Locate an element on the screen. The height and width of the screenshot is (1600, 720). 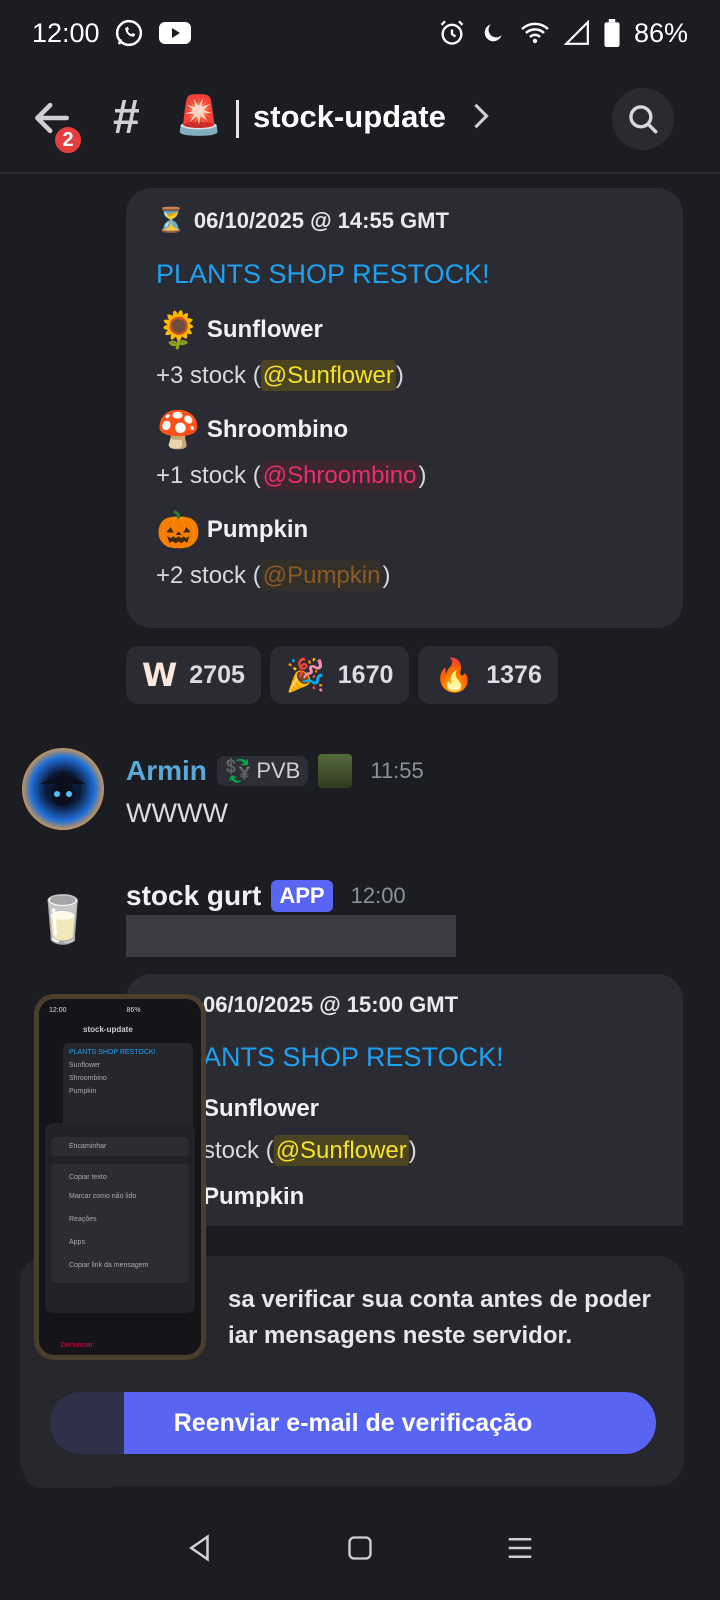
author-name: stock gurt APP 12:00 is located at coordinates (266, 896).